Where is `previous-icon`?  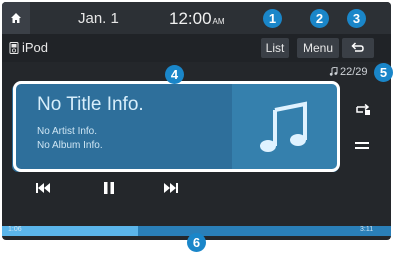
previous-icon is located at coordinates (43, 188).